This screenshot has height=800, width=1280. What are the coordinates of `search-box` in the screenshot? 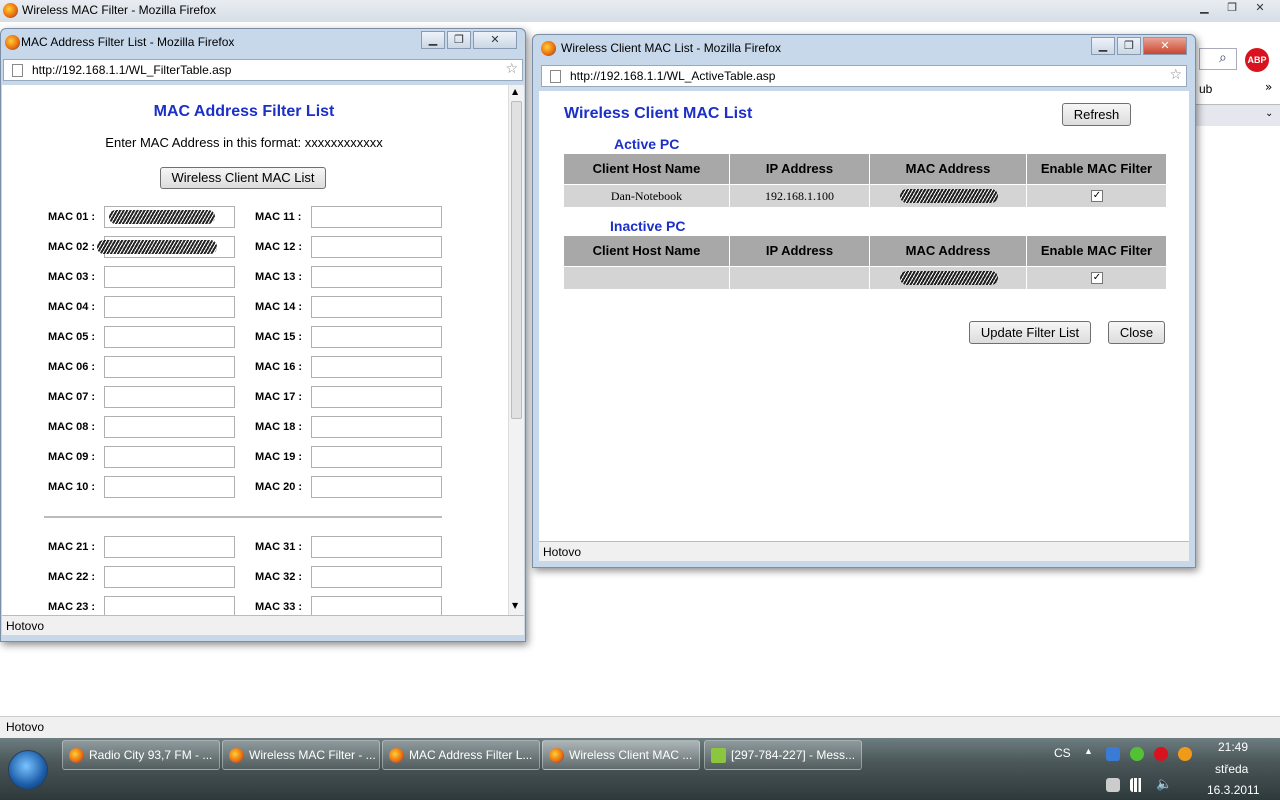 It's located at (1218, 59).